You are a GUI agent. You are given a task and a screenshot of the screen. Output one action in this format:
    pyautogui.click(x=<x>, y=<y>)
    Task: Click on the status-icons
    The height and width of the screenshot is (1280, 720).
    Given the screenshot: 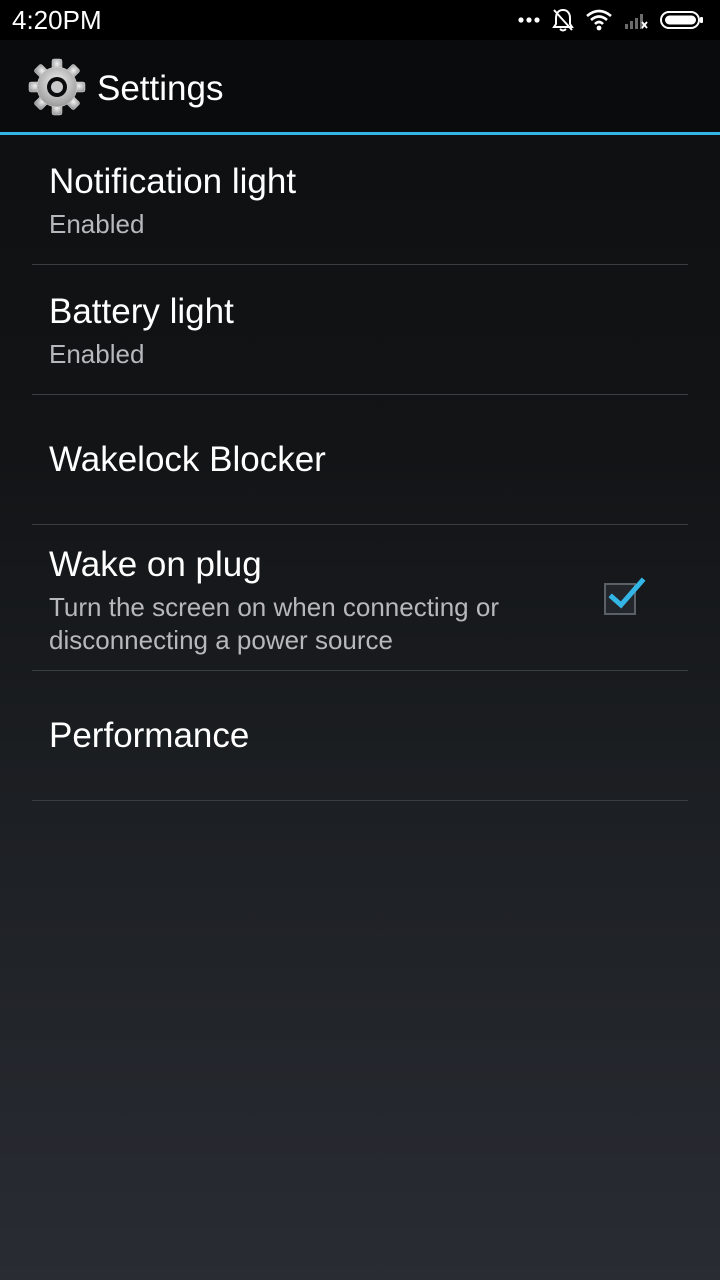 What is the action you would take?
    pyautogui.click(x=611, y=20)
    